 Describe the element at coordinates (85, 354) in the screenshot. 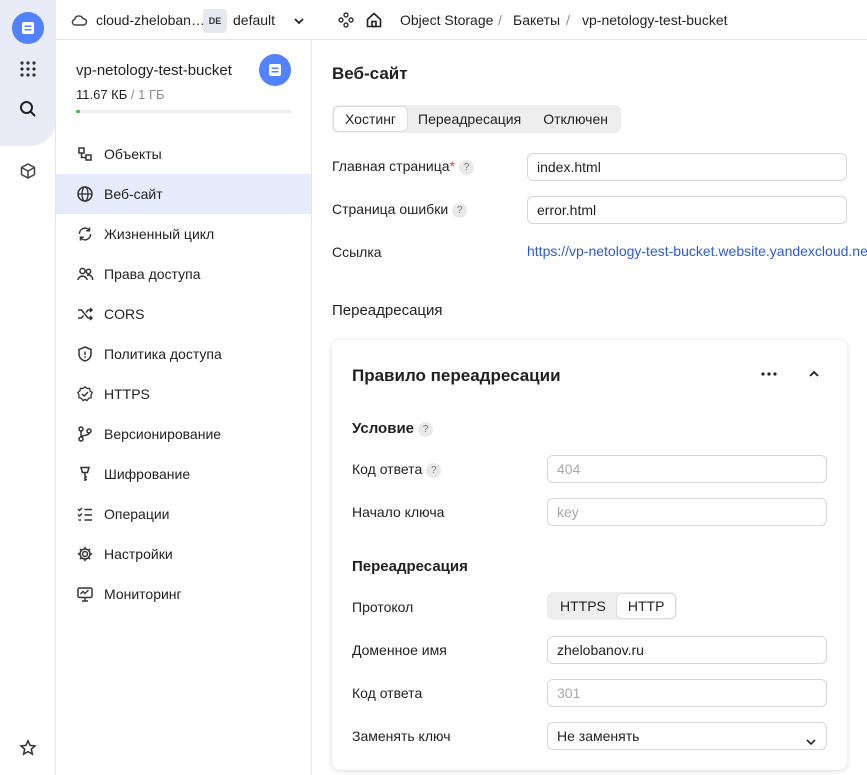

I see `shield-icon` at that location.